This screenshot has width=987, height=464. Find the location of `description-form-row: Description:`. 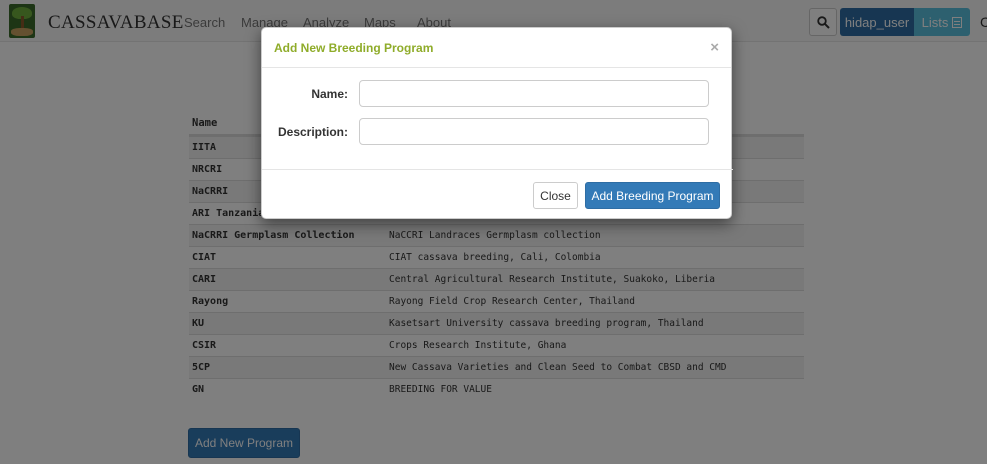

description-form-row: Description: is located at coordinates (497, 131).